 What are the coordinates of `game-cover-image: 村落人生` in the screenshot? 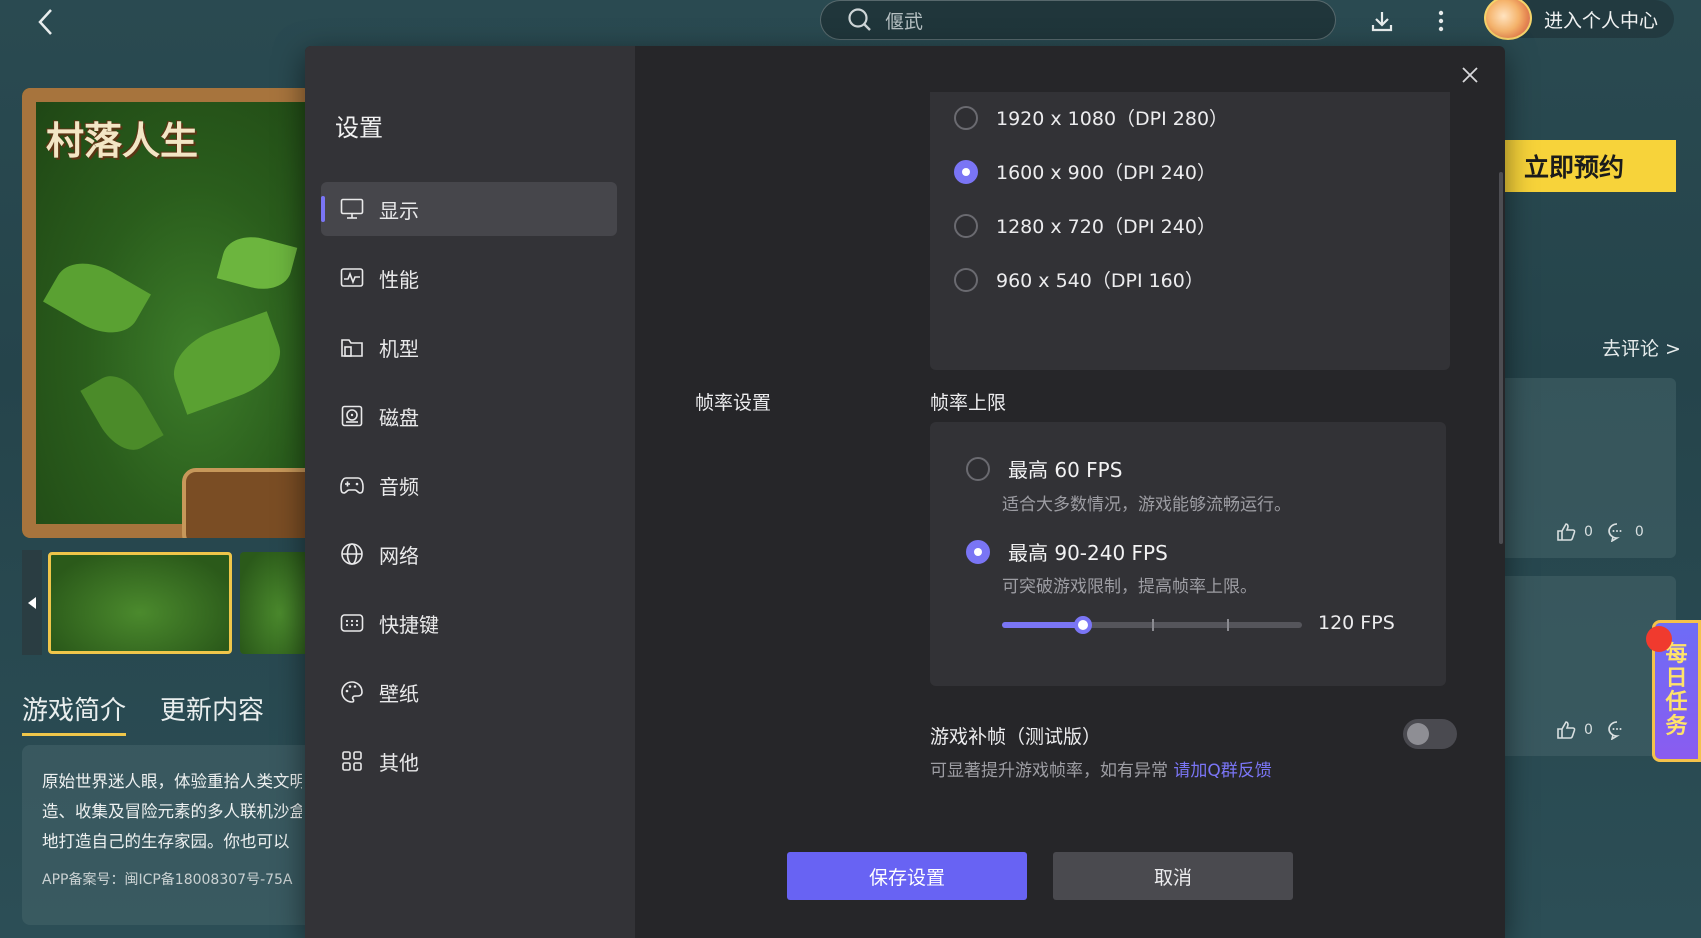 It's located at (167, 313).